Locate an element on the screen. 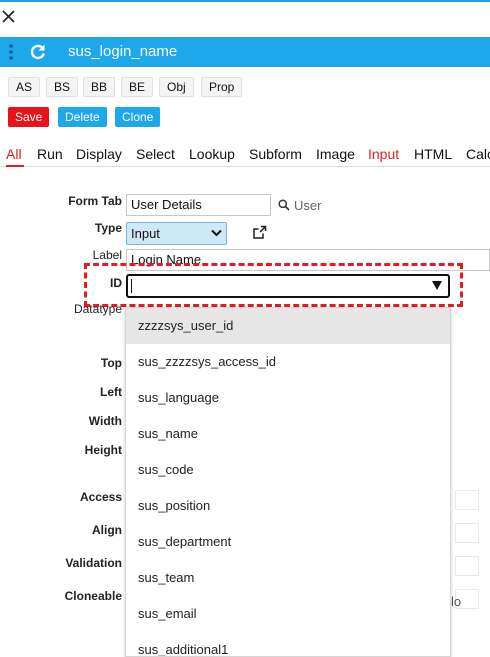  dropdown-option: sus_position is located at coordinates (288, 506).